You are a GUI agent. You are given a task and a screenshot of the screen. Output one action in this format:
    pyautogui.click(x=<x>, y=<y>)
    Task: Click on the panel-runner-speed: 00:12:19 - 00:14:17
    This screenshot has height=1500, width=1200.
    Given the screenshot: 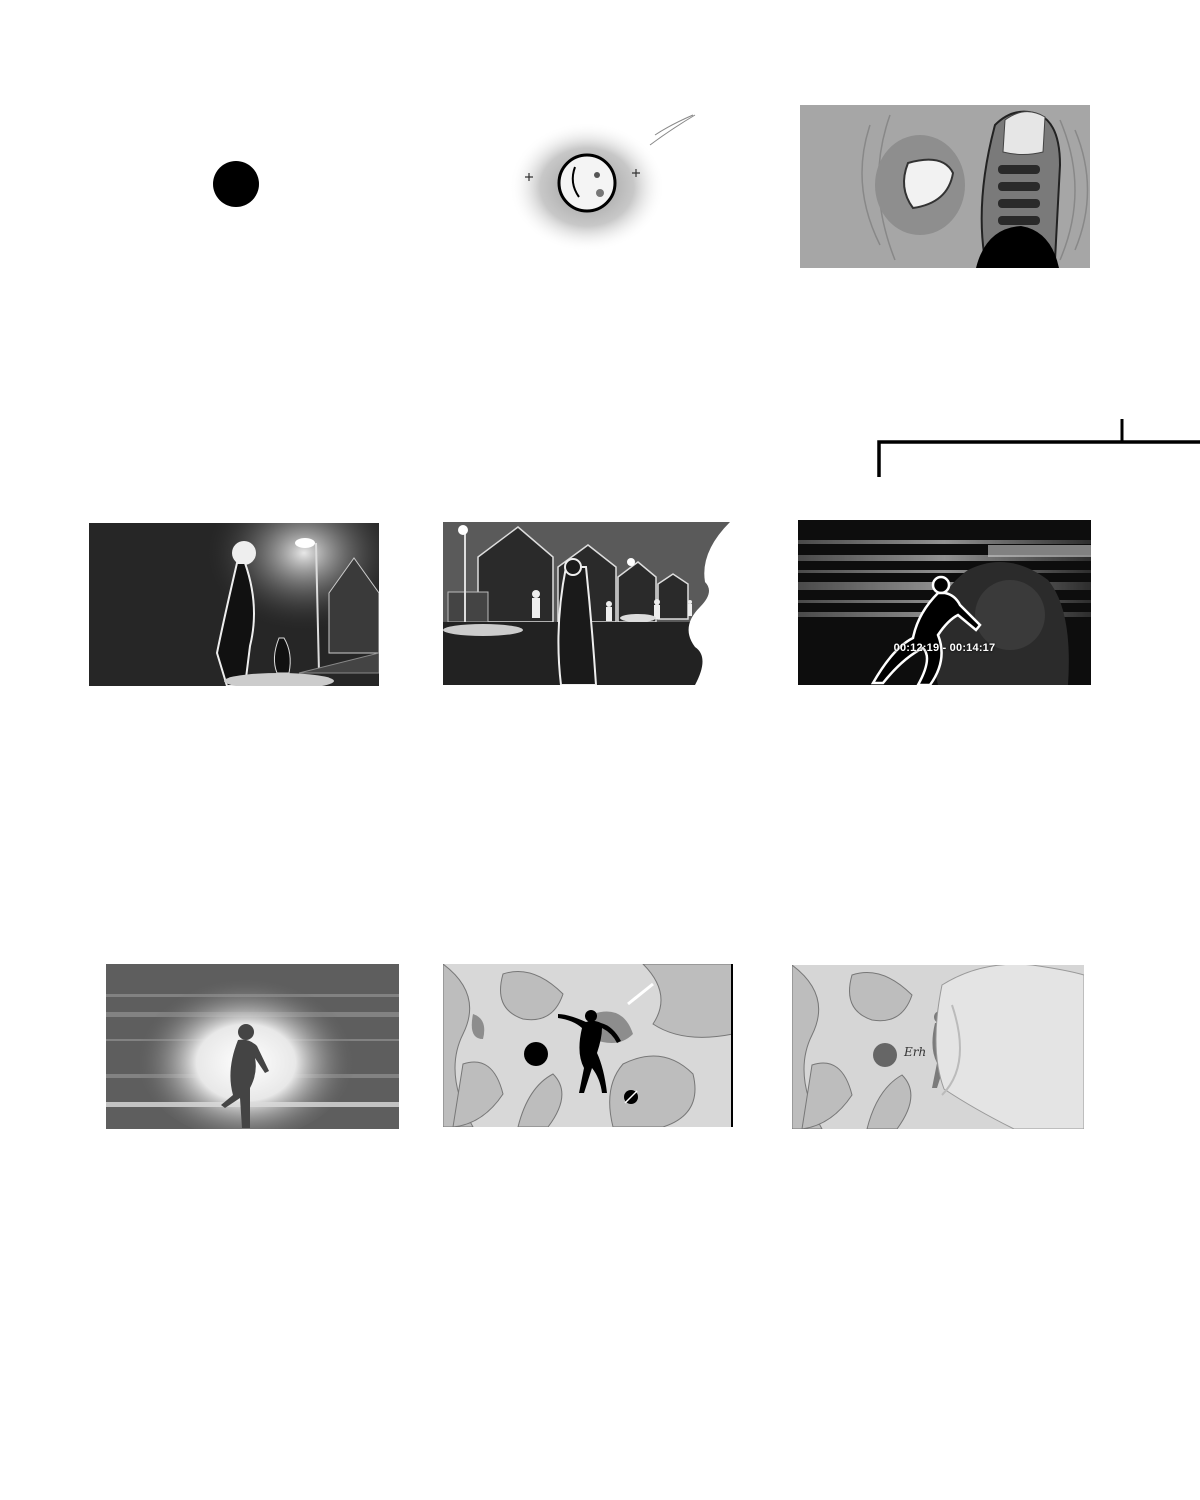 What is the action you would take?
    pyautogui.click(x=944, y=602)
    